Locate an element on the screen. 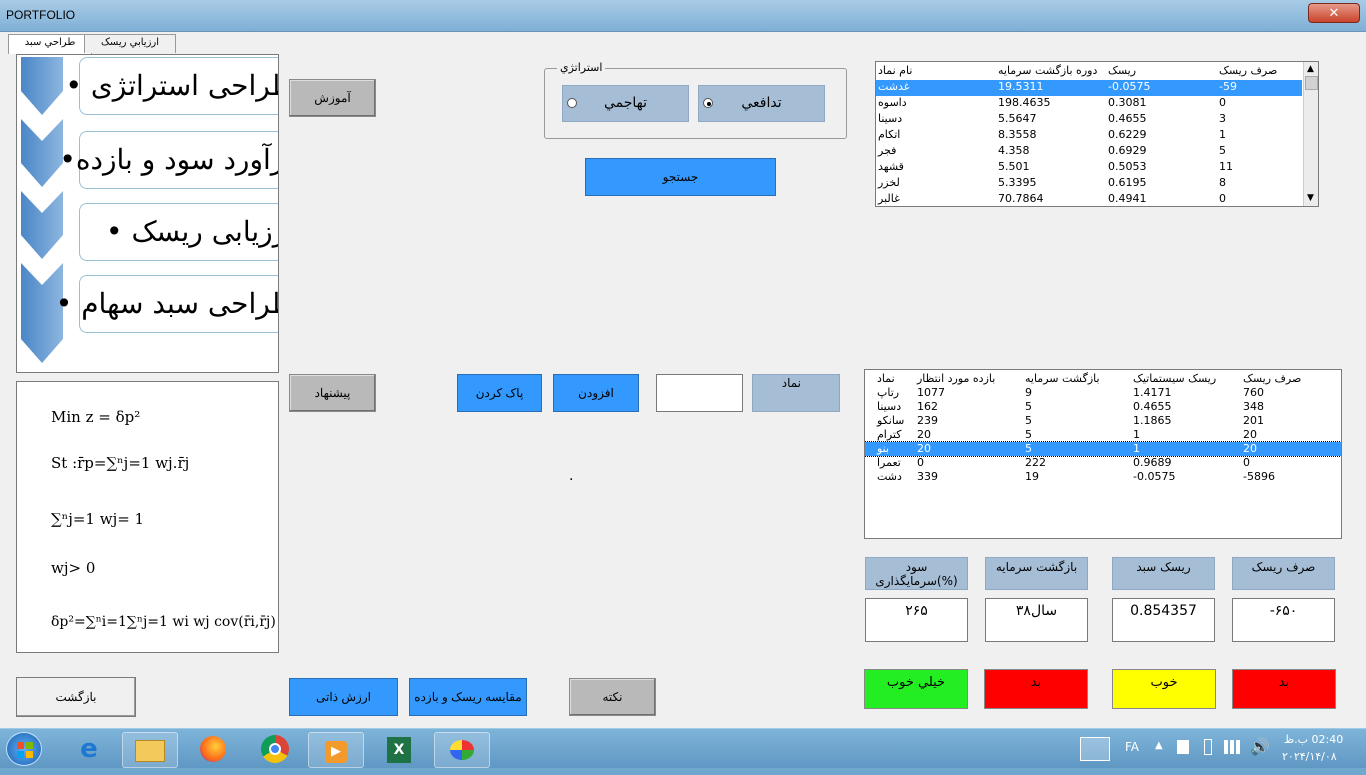 Image resolution: width=1366 pixels, height=775 pixels. symbol-input is located at coordinates (699, 393).